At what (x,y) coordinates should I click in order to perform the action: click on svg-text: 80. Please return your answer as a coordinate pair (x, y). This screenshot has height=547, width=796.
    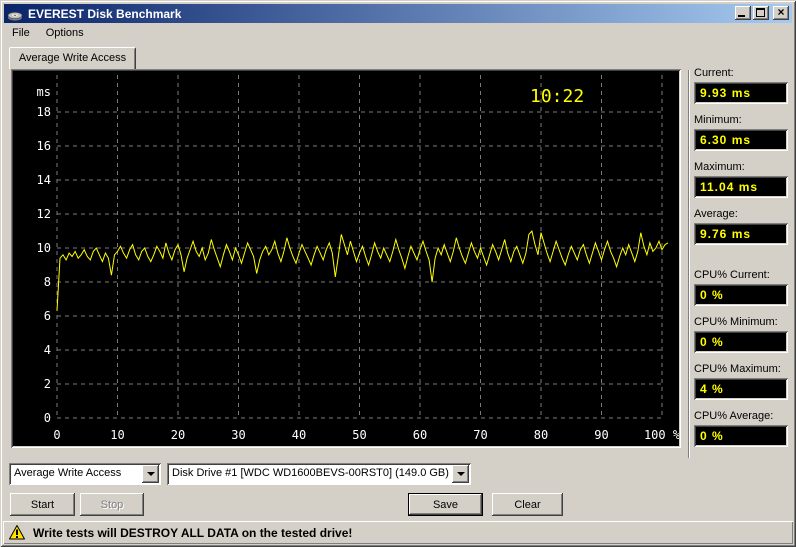
    Looking at the image, I should click on (541, 435).